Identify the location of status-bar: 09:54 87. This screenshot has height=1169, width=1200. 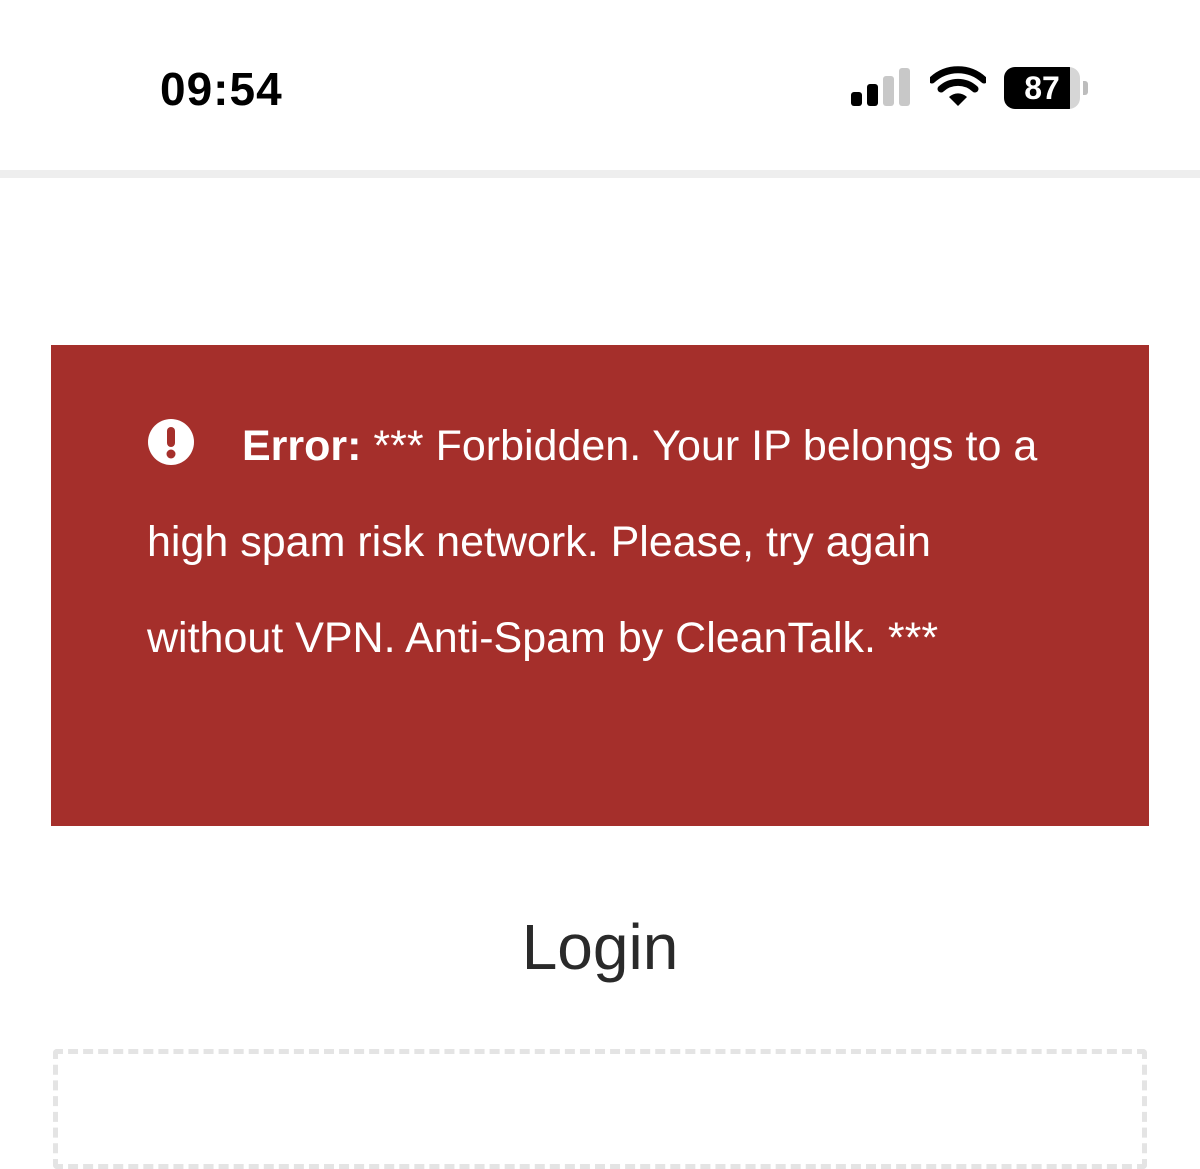
(600, 85).